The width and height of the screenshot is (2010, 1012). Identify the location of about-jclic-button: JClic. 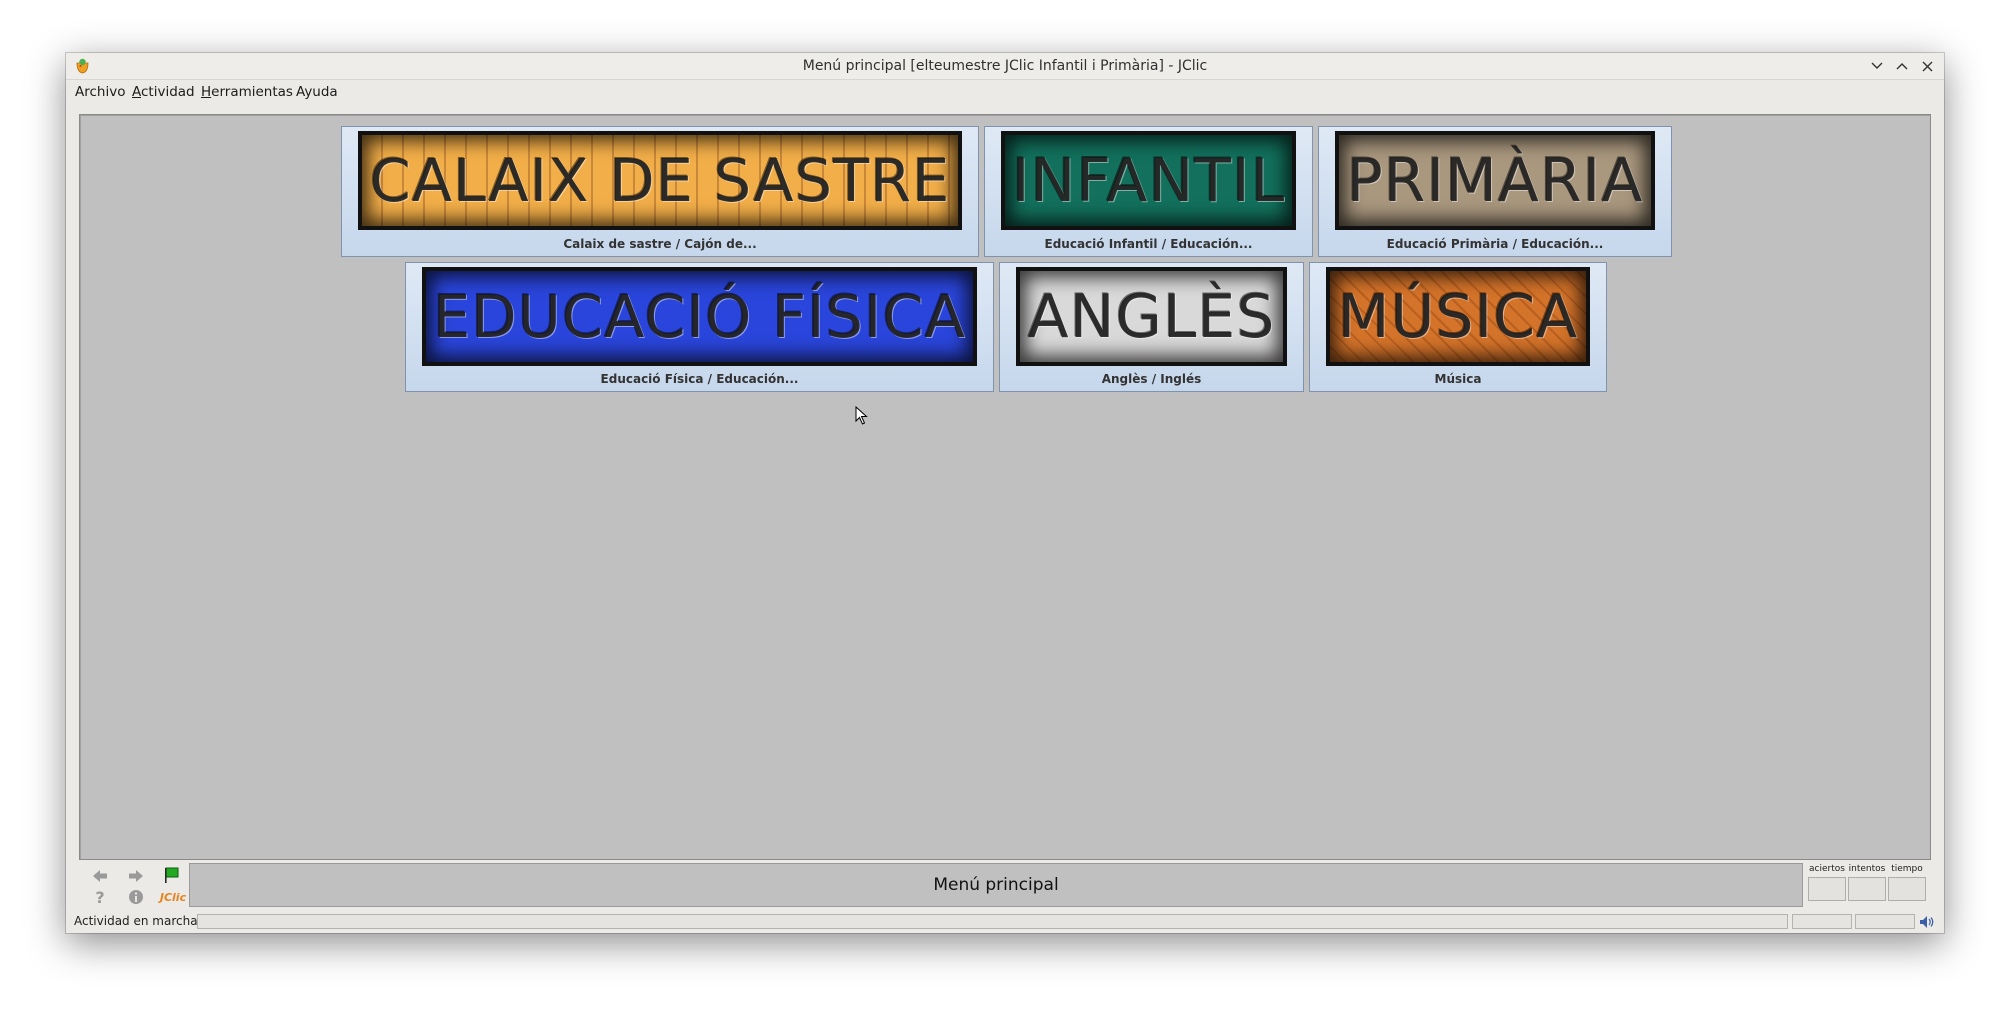
(173, 897).